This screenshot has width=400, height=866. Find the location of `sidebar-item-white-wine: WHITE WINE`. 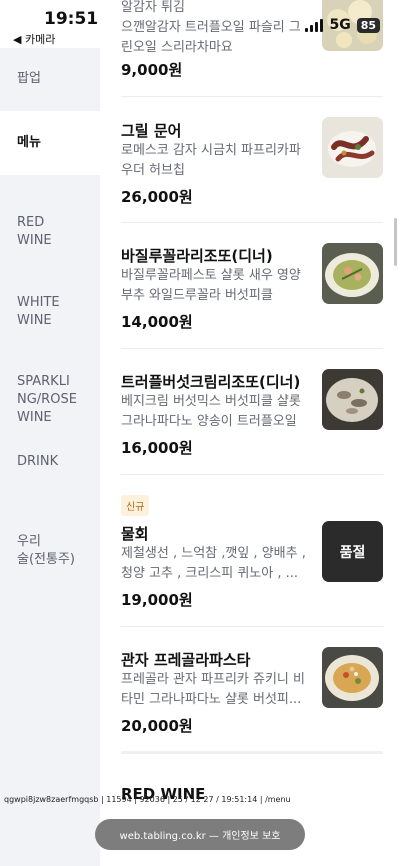

sidebar-item-white-wine: WHITE WINE is located at coordinates (50, 303).